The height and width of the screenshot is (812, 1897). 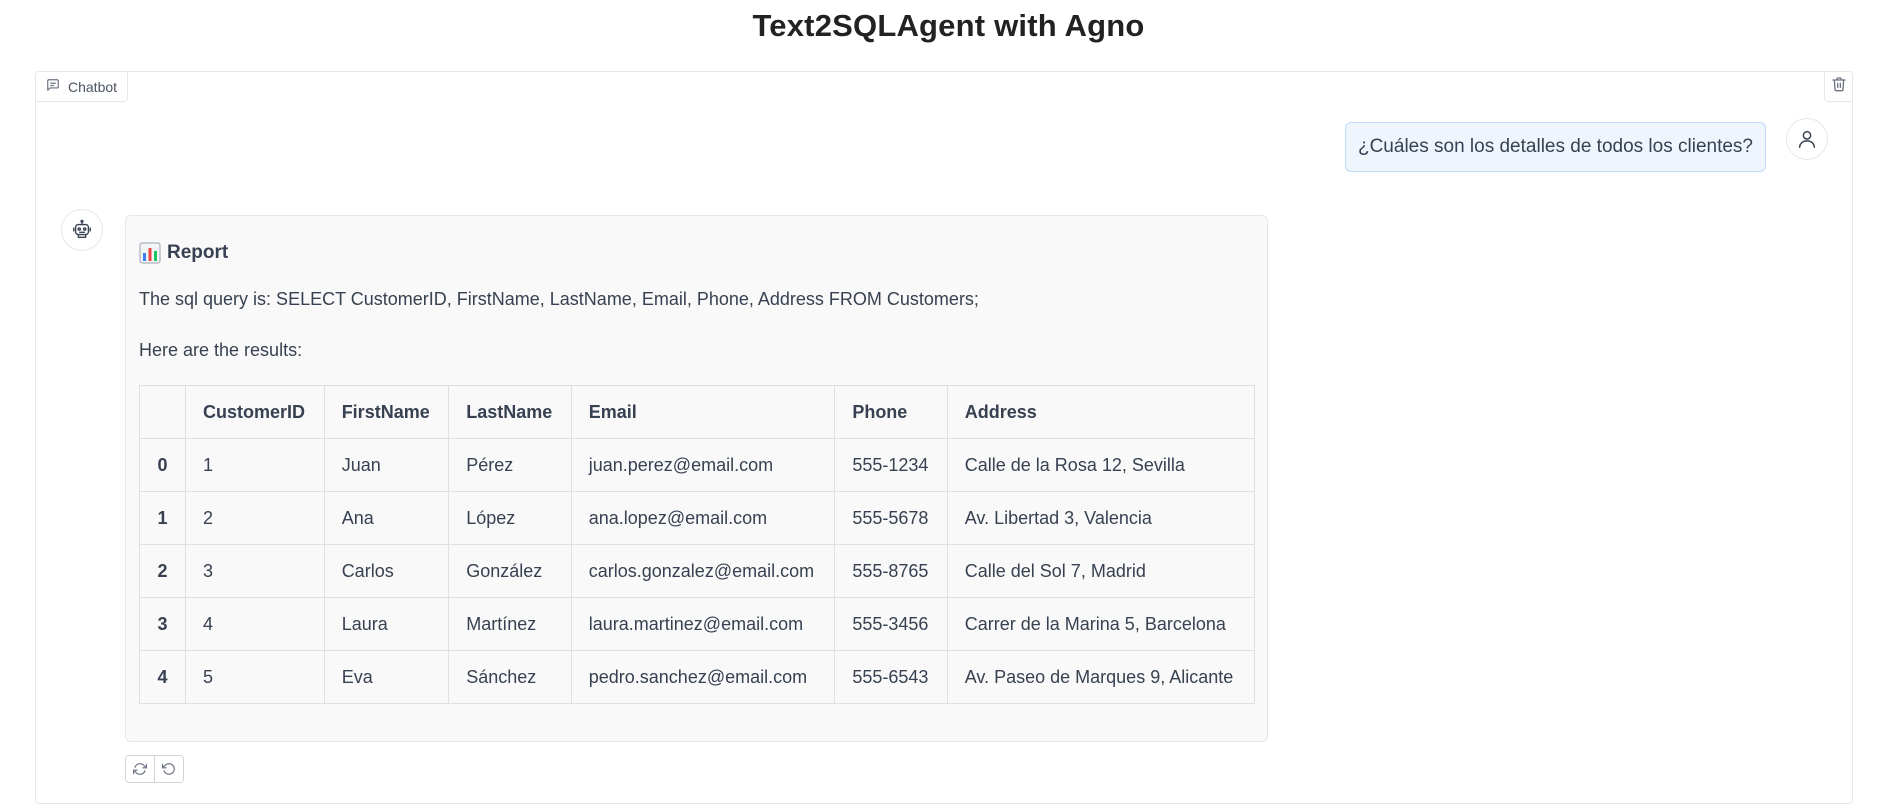 What do you see at coordinates (162, 518) in the screenshot?
I see `row-index: 1` at bounding box center [162, 518].